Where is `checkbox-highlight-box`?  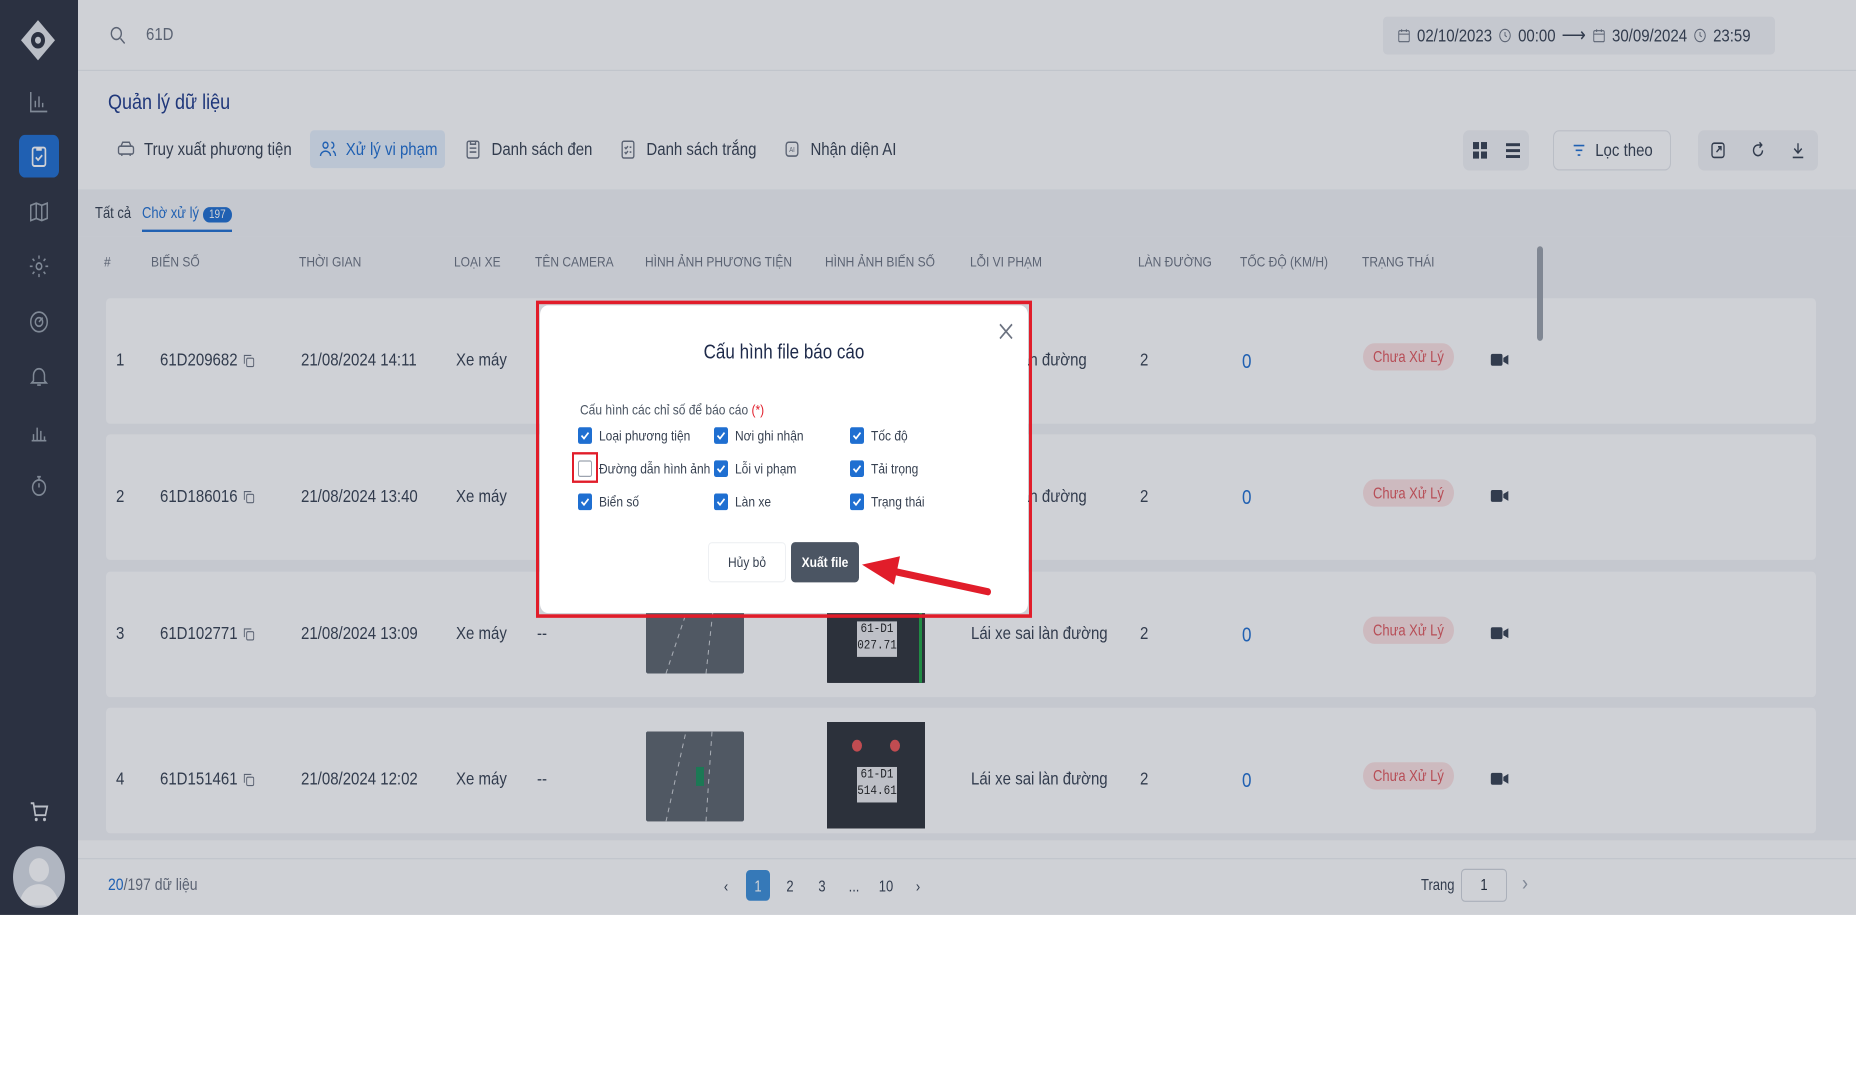
checkbox-highlight-box is located at coordinates (585, 467).